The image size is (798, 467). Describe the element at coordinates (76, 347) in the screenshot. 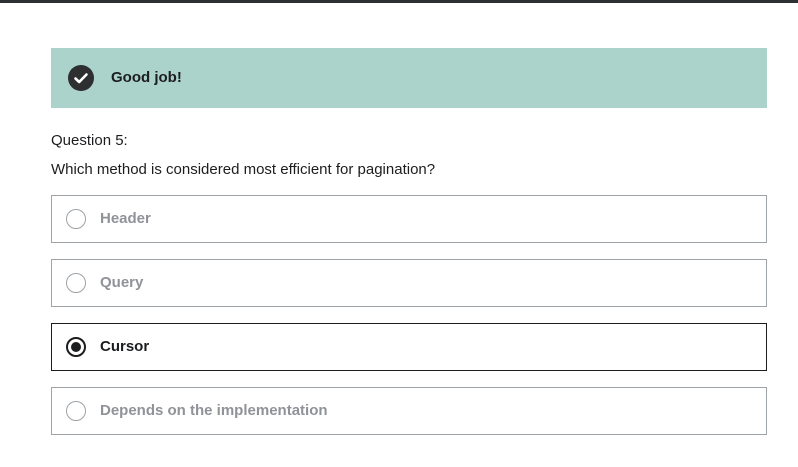

I see `radio-button-selected-icon` at that location.